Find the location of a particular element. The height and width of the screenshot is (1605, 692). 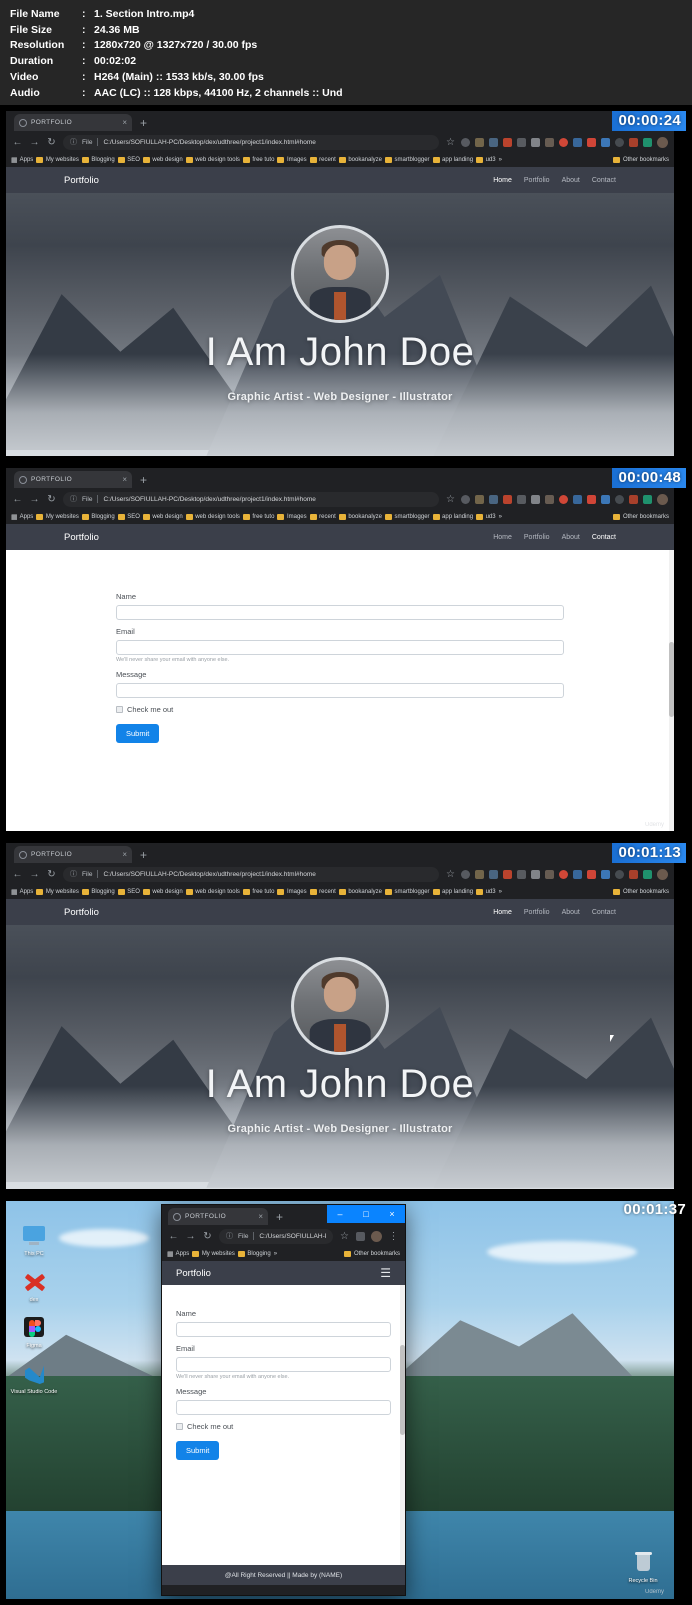

bookmark-item: My websites is located at coordinates (57, 517).